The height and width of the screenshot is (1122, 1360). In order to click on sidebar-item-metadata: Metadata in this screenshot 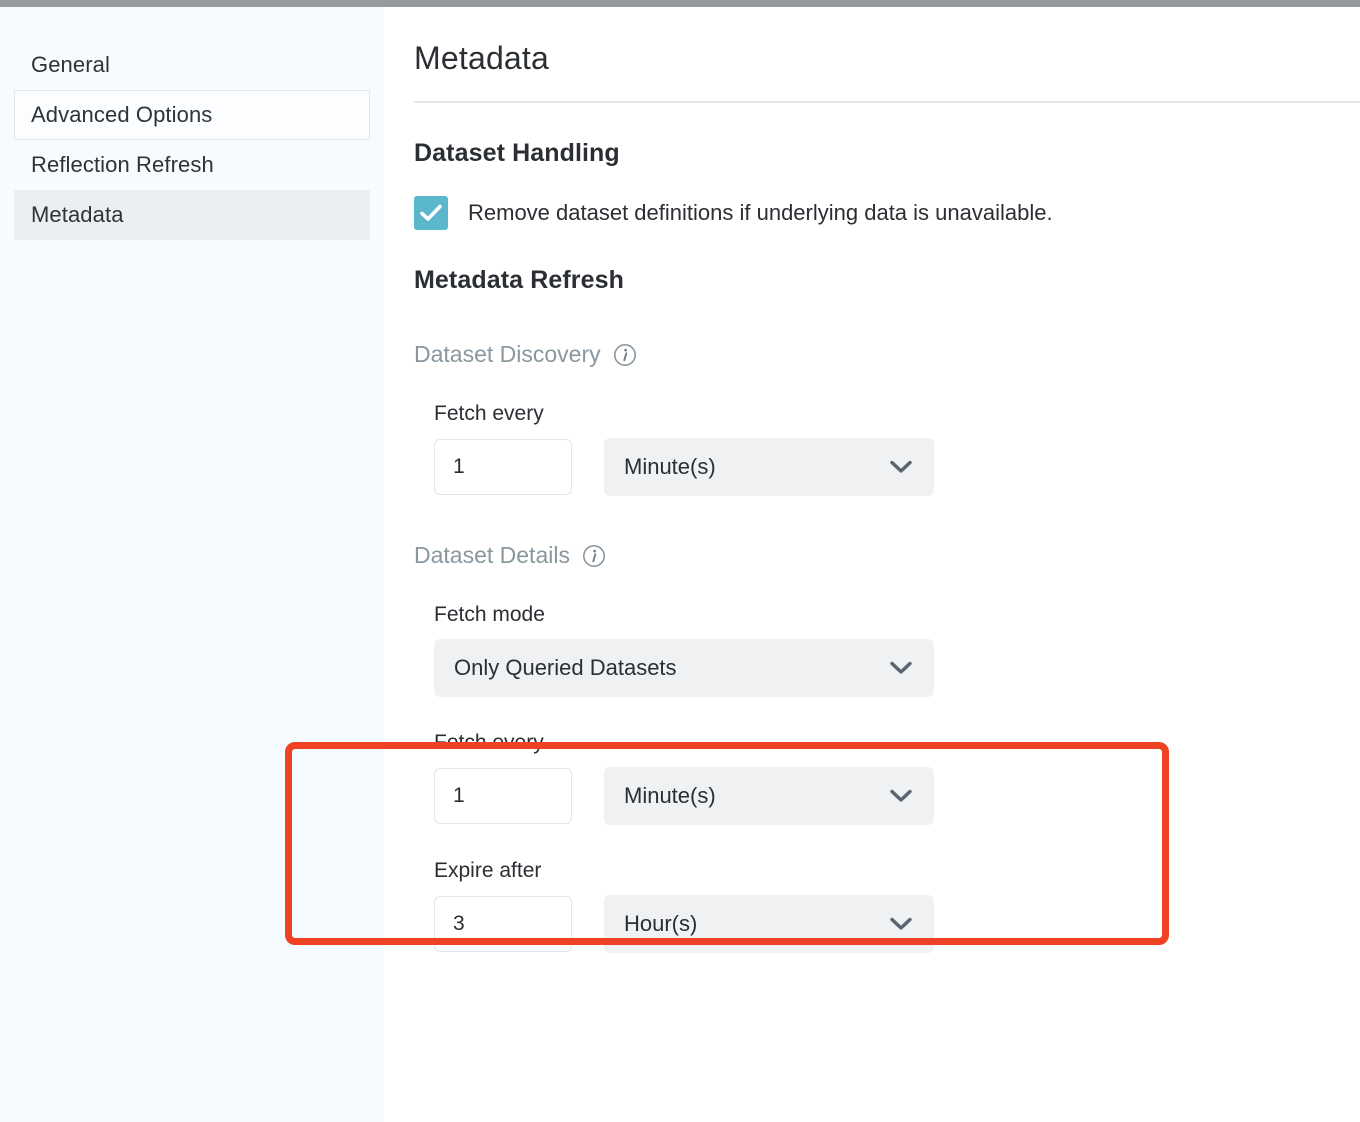, I will do `click(192, 215)`.